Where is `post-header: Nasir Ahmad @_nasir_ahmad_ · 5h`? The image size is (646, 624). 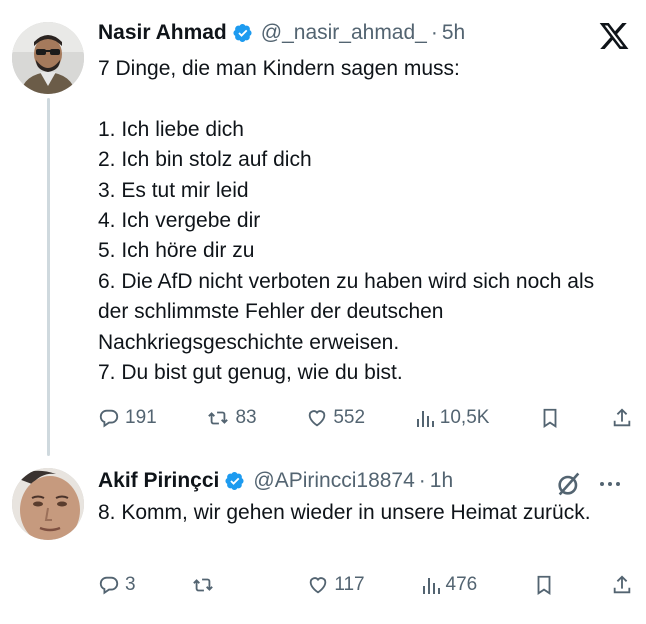 post-header: Nasir Ahmad @_nasir_ahmad_ · 5h is located at coordinates (281, 33).